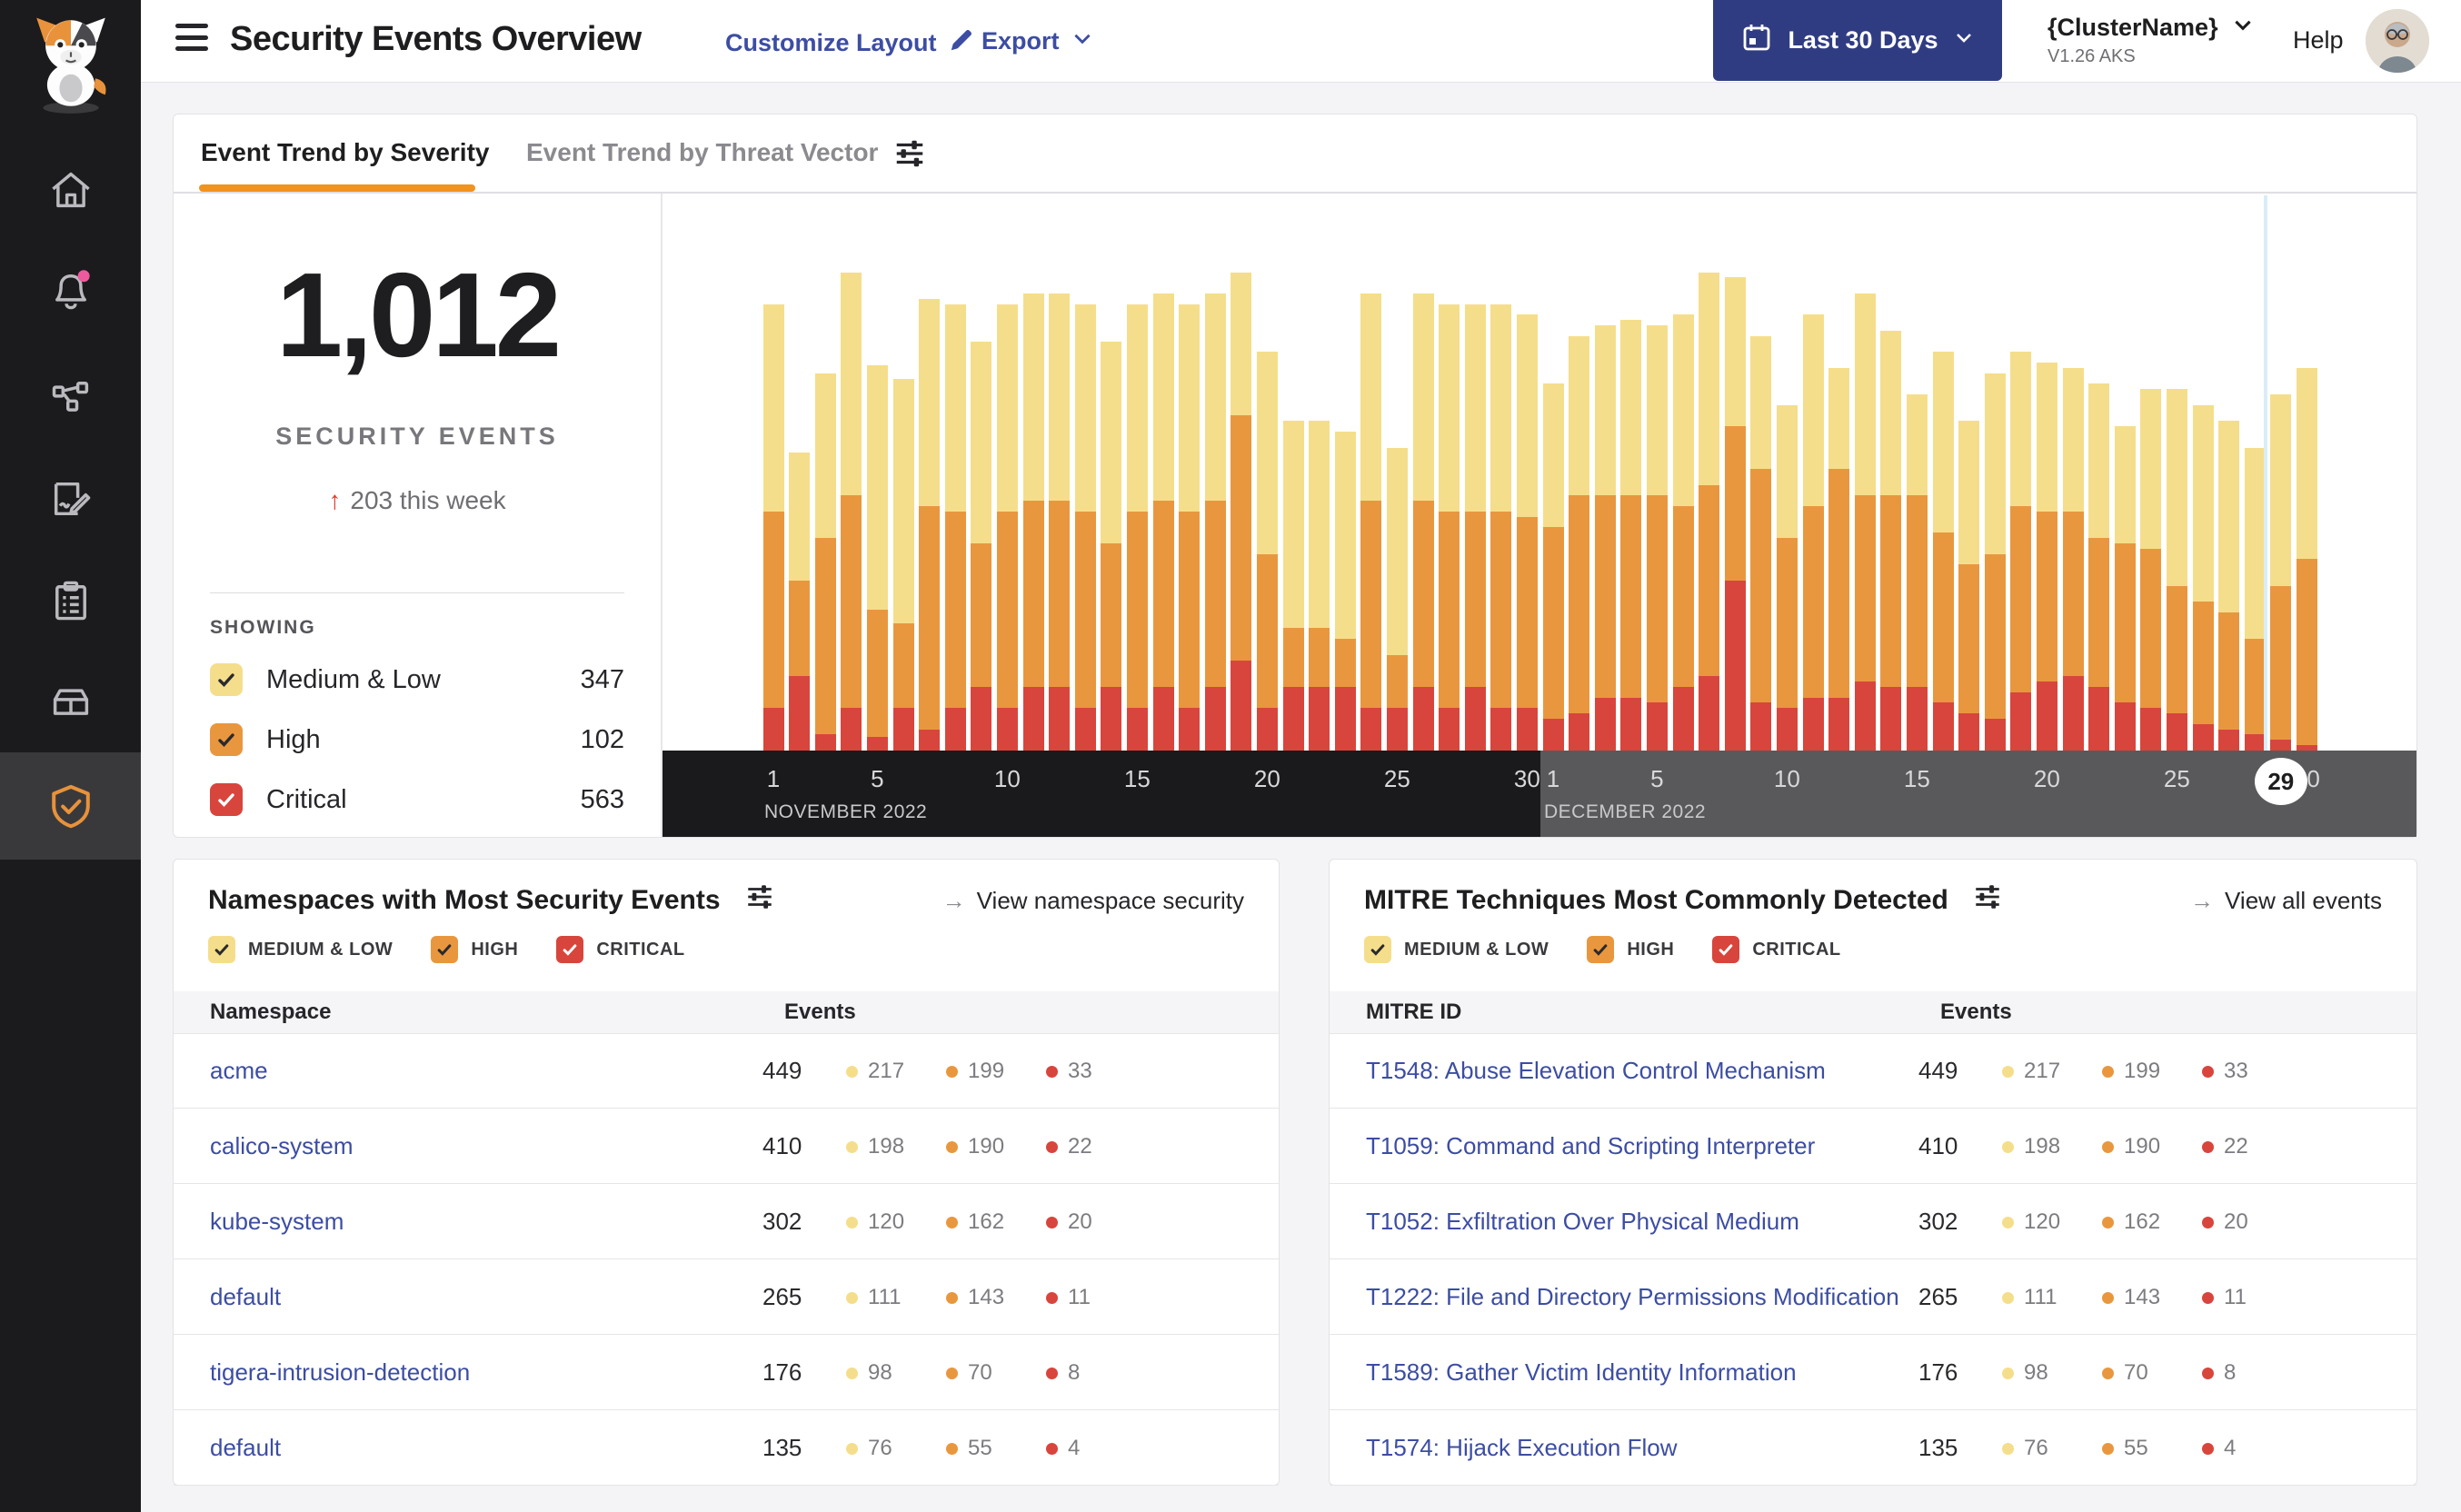  Describe the element at coordinates (70, 700) in the screenshot. I see `sidebar-item-catalog` at that location.